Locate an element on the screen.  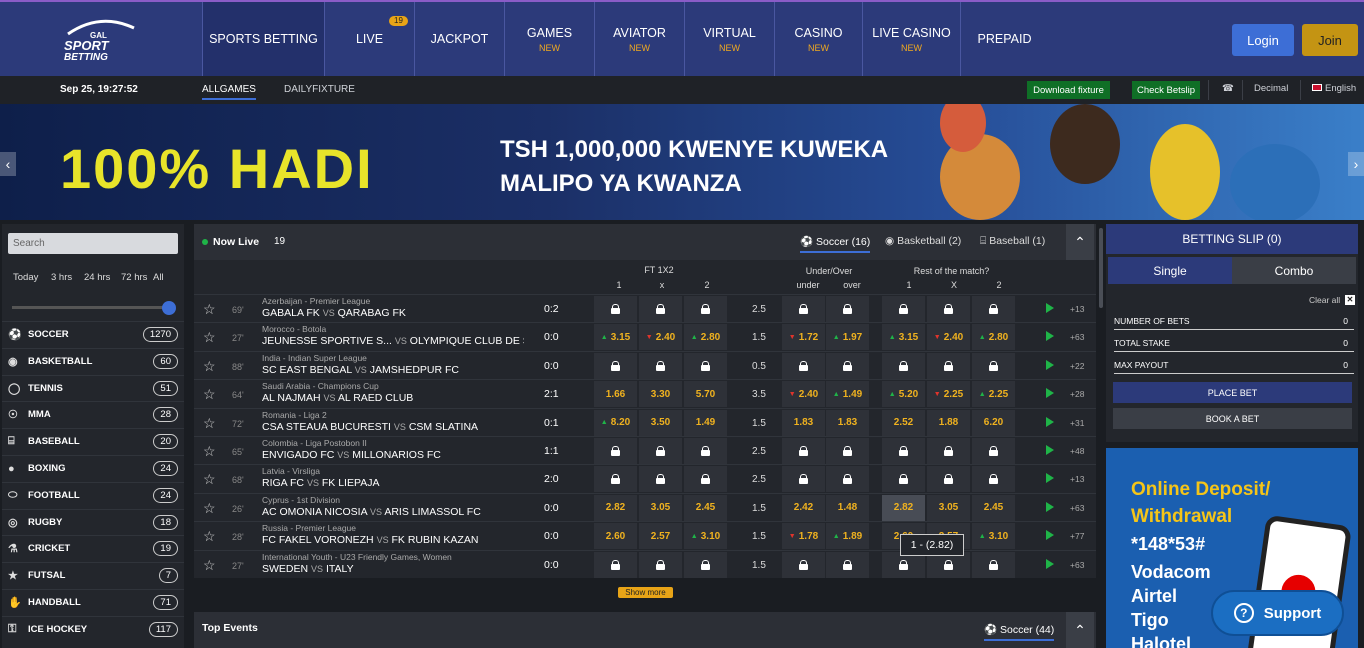
sidebar-item-futsal: ★ FUTSAL 7 is located at coordinates (93, 575).